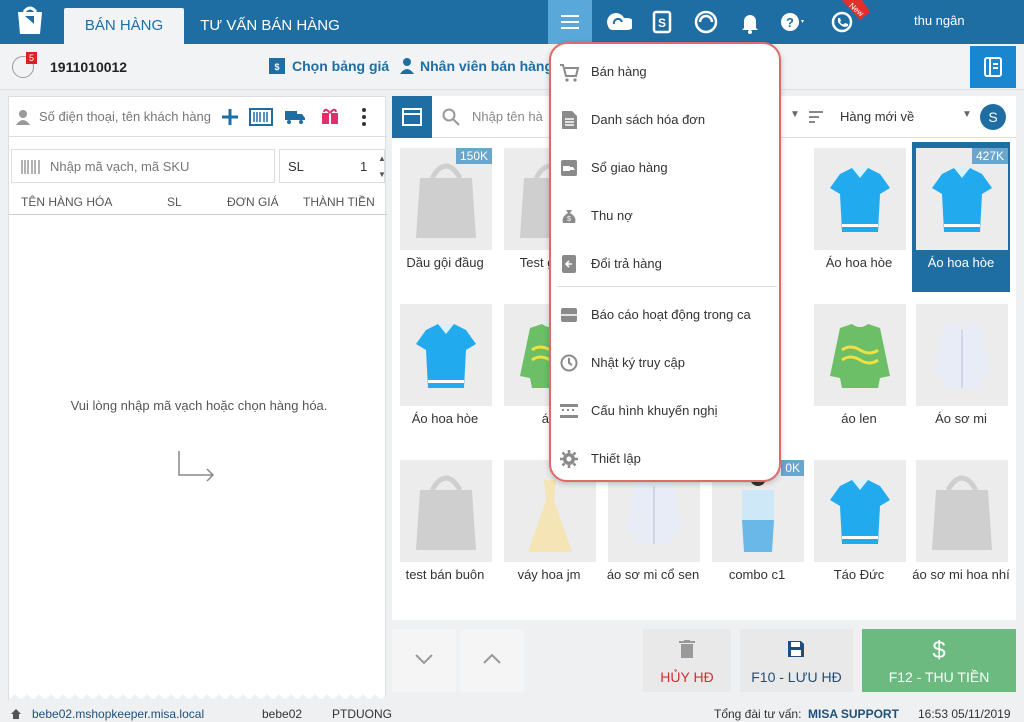  I want to click on menu-item-cau-hinh-khuyen-nghi: Cấu hình khuyến nghị, so click(665, 411).